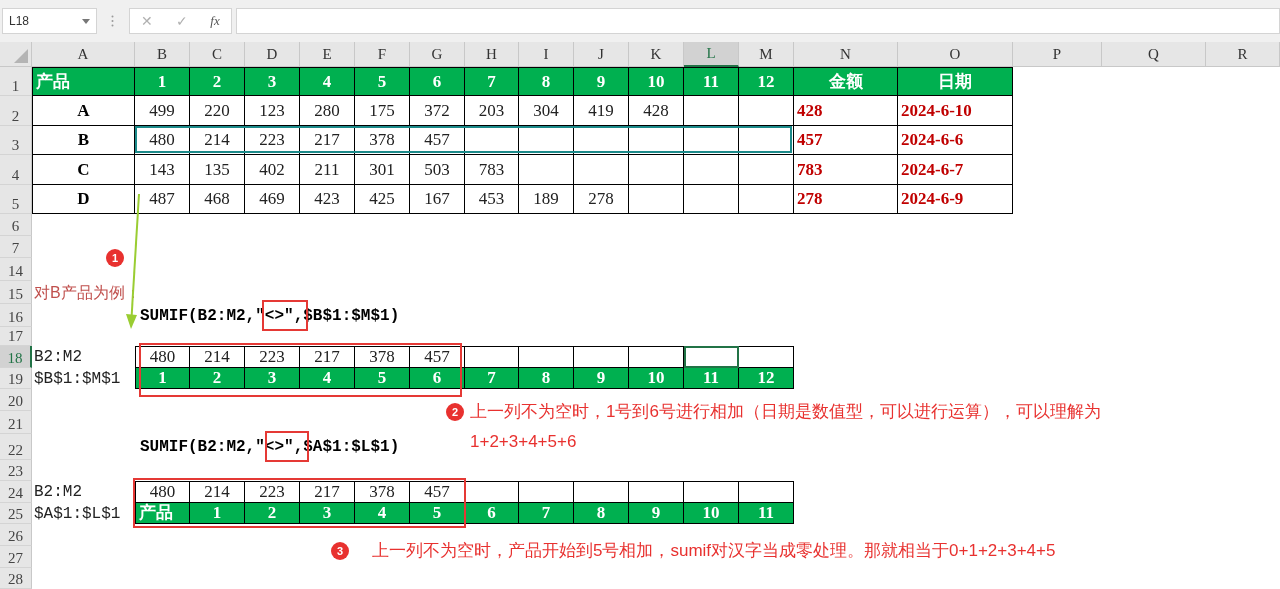 This screenshot has height=589, width=1280. I want to click on table-cell: 2024-6-7, so click(955, 170).